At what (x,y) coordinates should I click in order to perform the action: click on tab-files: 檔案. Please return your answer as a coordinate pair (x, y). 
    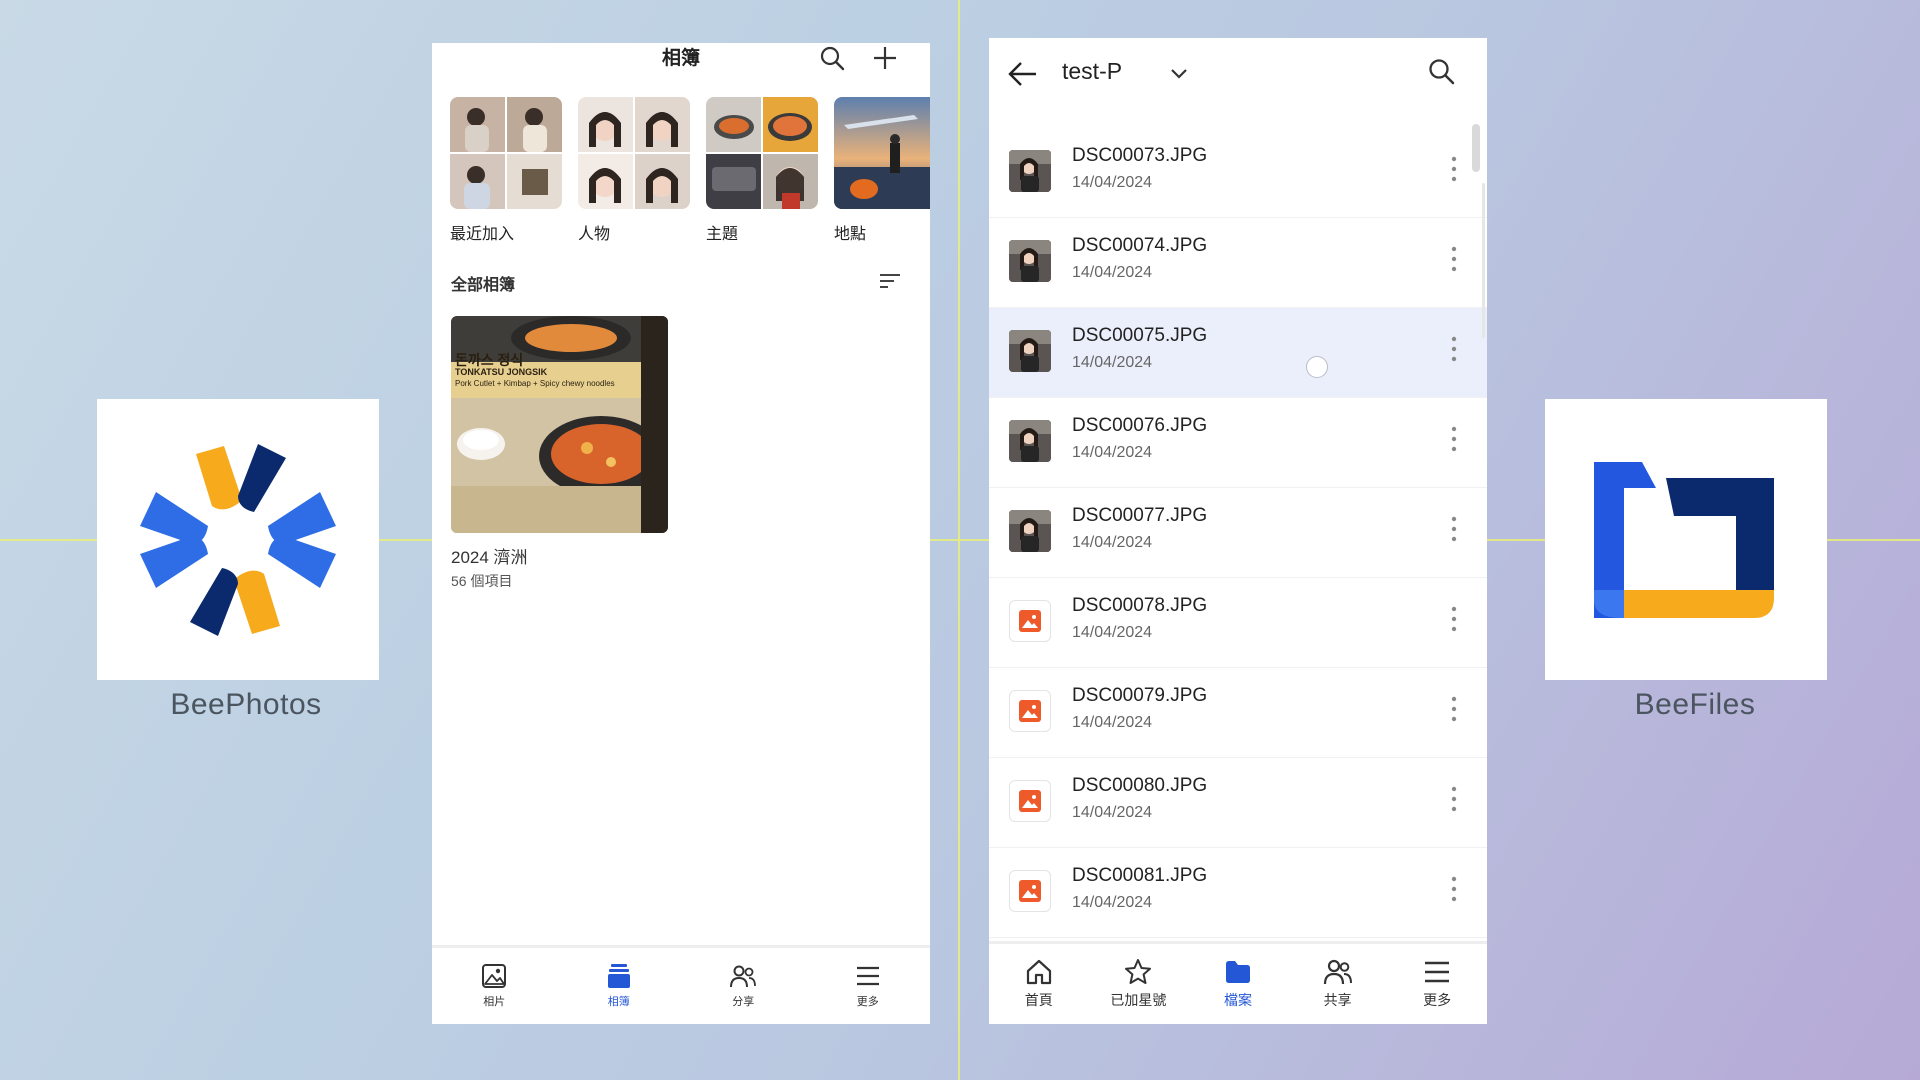
    Looking at the image, I should click on (1238, 984).